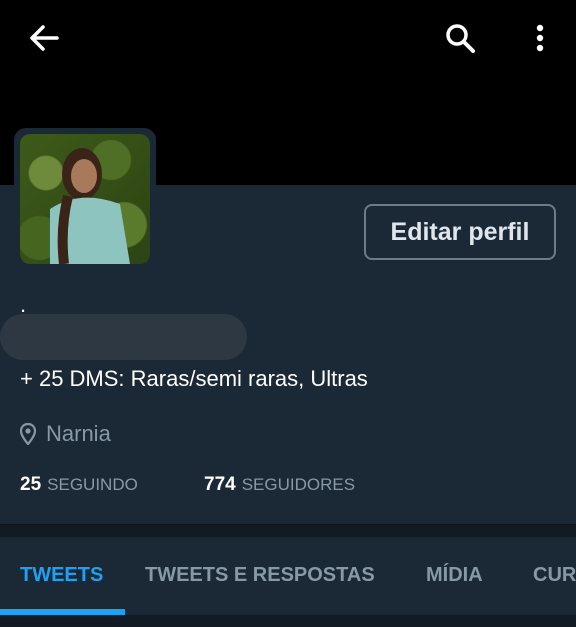 The height and width of the screenshot is (627, 576). What do you see at coordinates (298, 484) in the screenshot?
I see `followers-label: SEGUIDORES` at bounding box center [298, 484].